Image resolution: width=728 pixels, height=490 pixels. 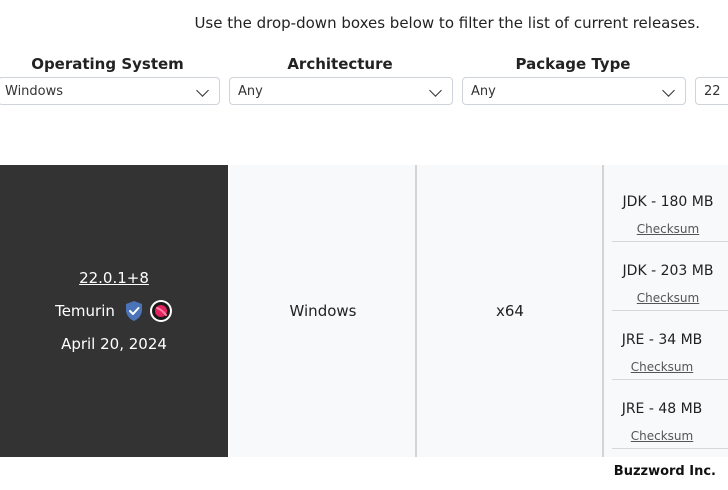 I want to click on os-filter-label: Operating System, so click(x=107, y=64).